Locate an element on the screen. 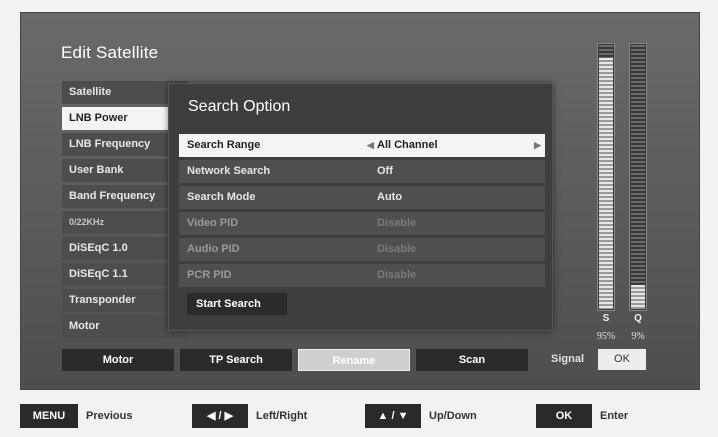 This screenshot has height=437, width=718. option-label: PCR PID is located at coordinates (209, 275).